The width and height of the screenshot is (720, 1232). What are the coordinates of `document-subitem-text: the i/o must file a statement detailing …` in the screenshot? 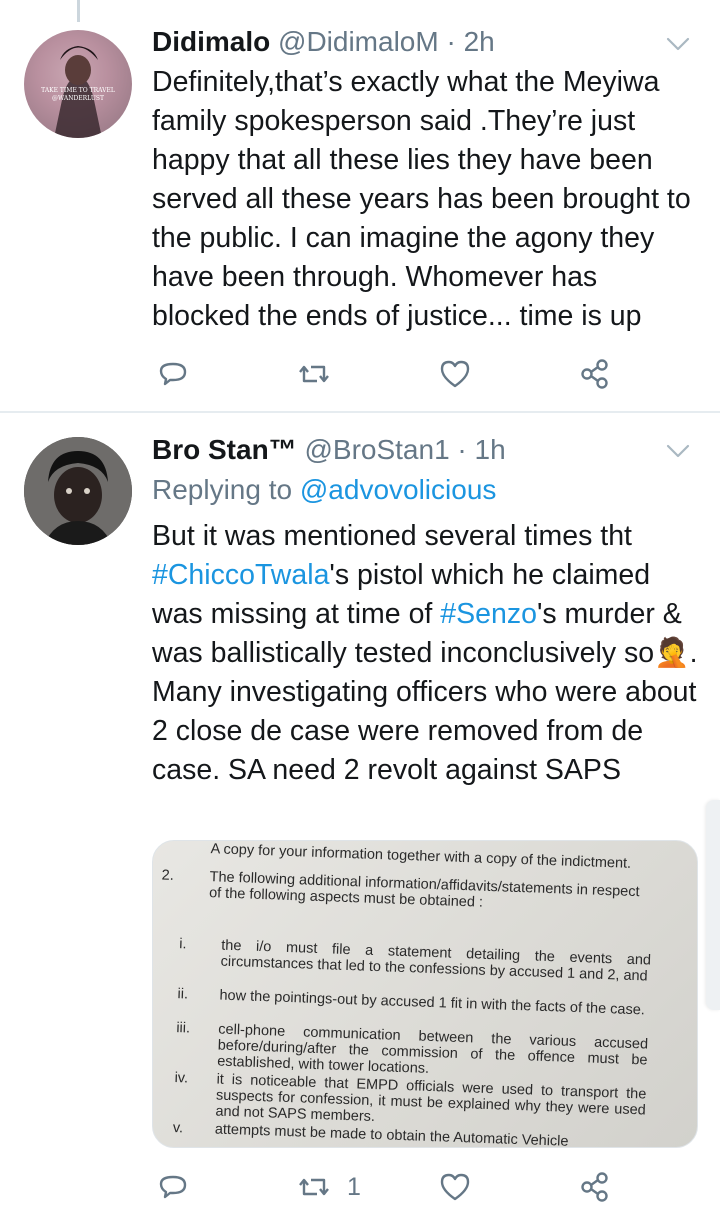 It's located at (436, 961).